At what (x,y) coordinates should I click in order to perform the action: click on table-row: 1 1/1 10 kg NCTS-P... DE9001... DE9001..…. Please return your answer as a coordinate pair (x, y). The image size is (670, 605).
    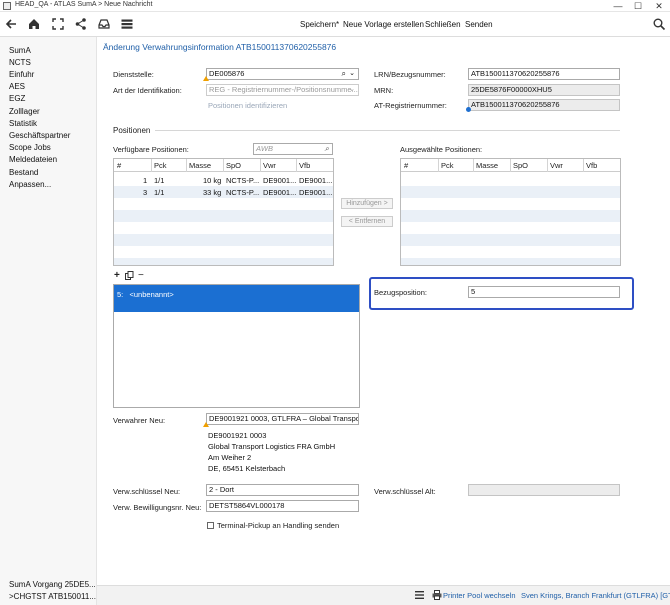
    Looking at the image, I should click on (223, 180).